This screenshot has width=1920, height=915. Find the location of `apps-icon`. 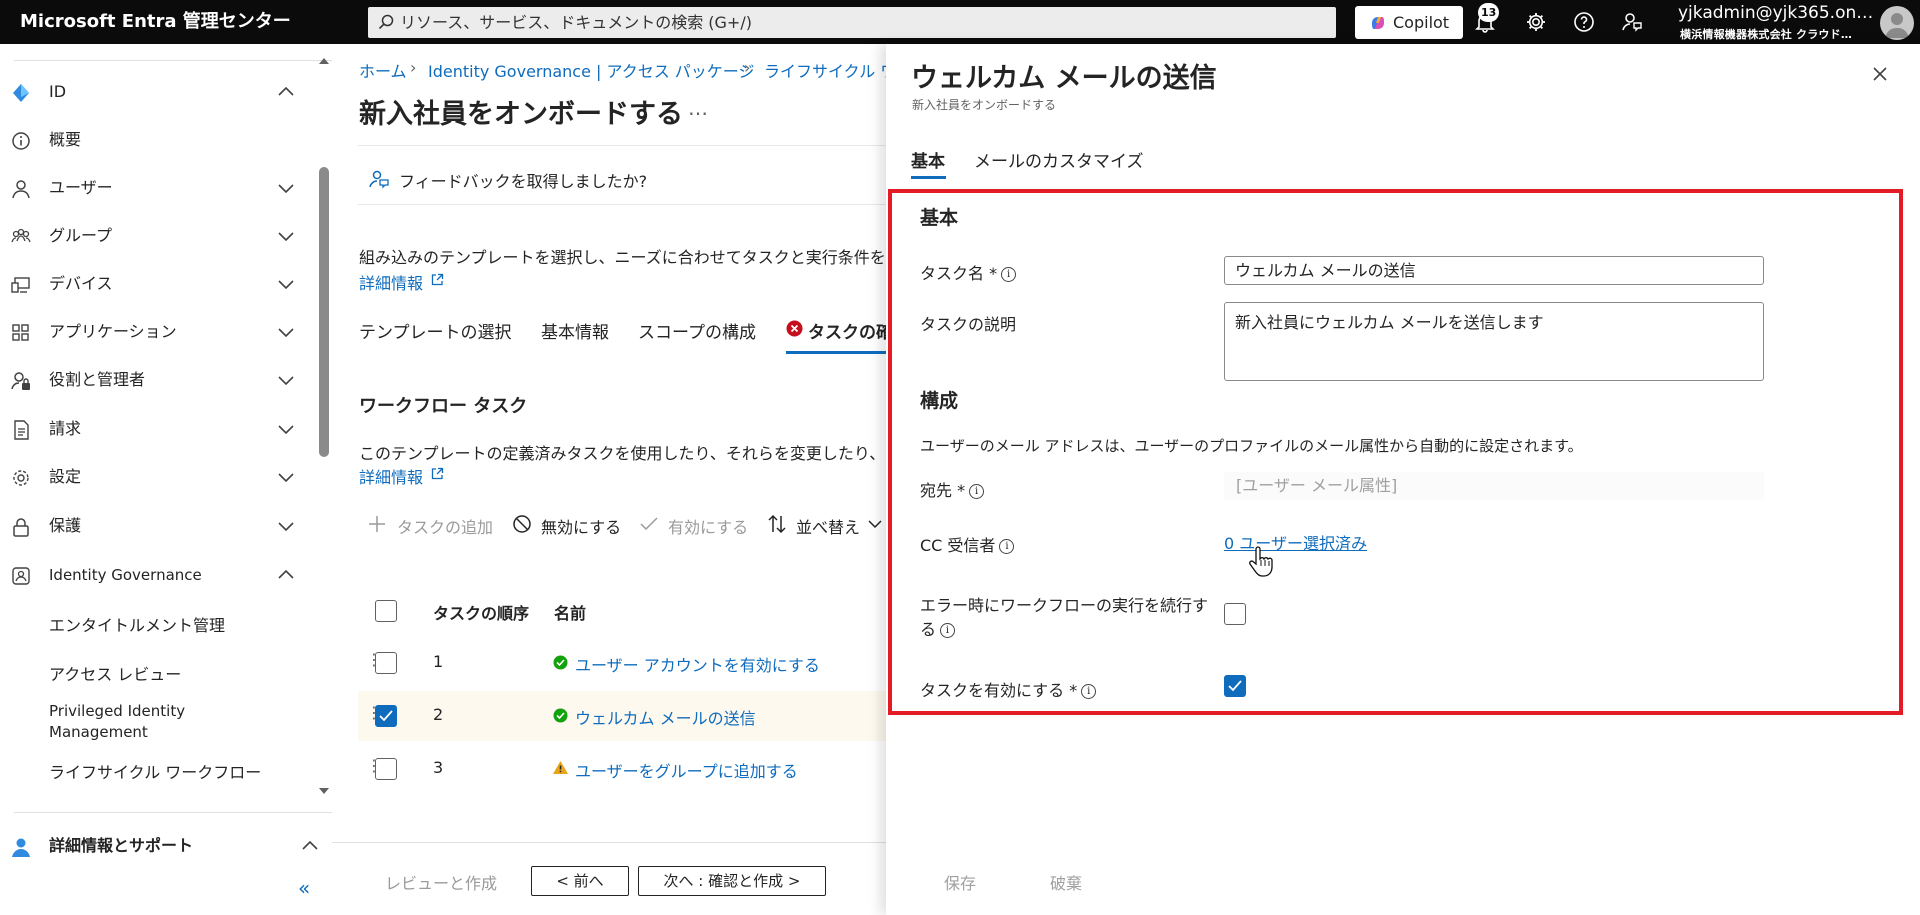

apps-icon is located at coordinates (21, 333).